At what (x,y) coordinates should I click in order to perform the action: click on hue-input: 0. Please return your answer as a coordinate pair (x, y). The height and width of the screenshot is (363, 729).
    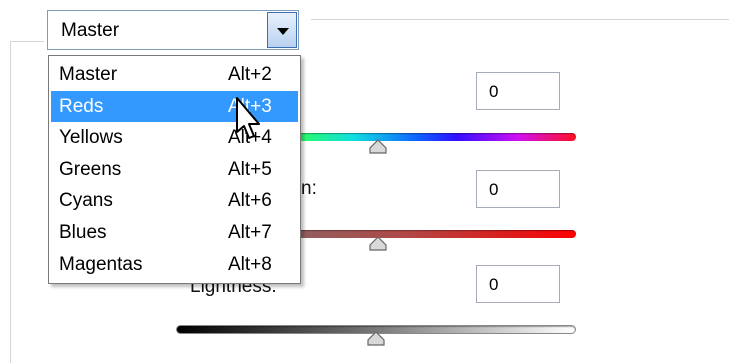
    Looking at the image, I should click on (518, 91).